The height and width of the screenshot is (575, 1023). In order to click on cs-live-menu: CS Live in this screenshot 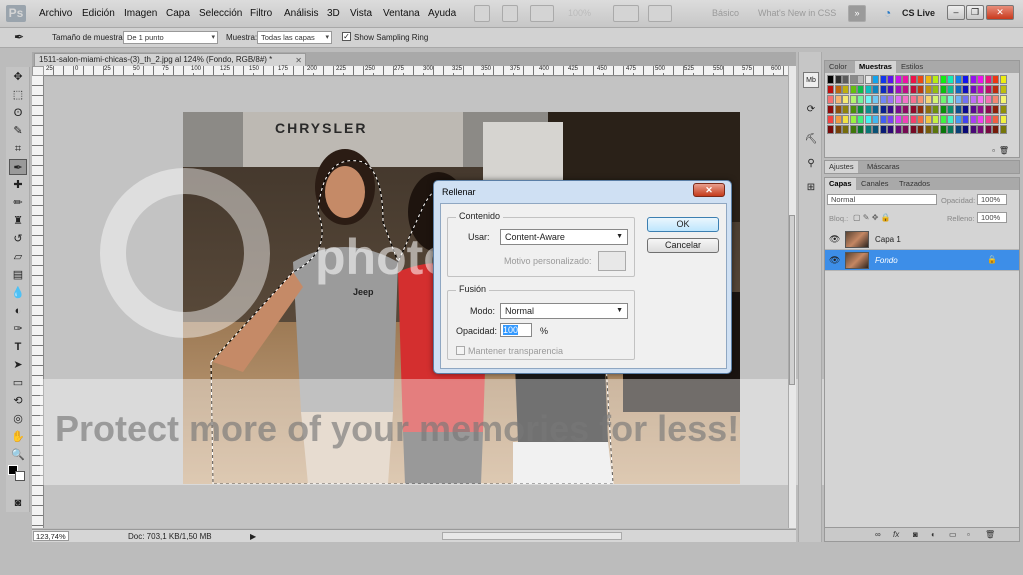, I will do `click(918, 13)`.